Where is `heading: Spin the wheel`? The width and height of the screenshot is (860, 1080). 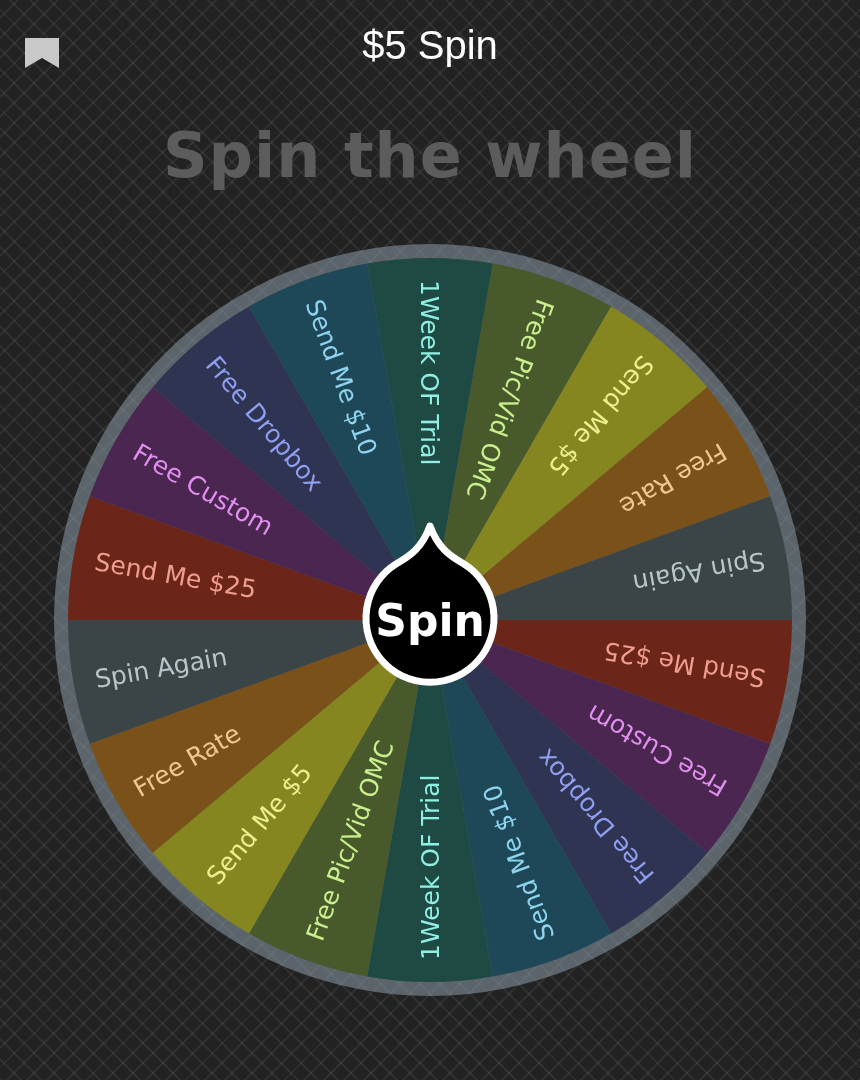
heading: Spin the wheel is located at coordinates (430, 155).